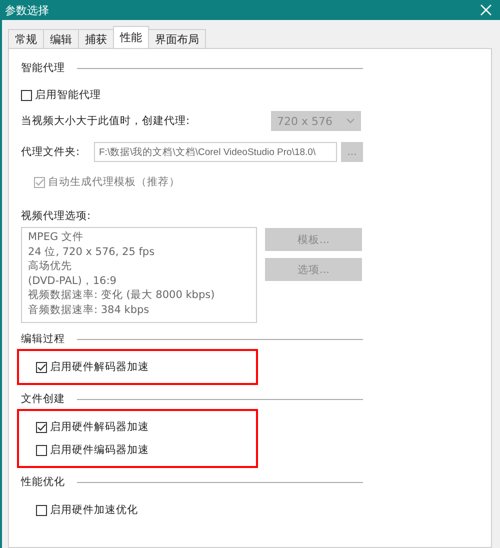 The height and width of the screenshot is (548, 500). Describe the element at coordinates (43, 339) in the screenshot. I see `section-heading: 编辑过程` at that location.